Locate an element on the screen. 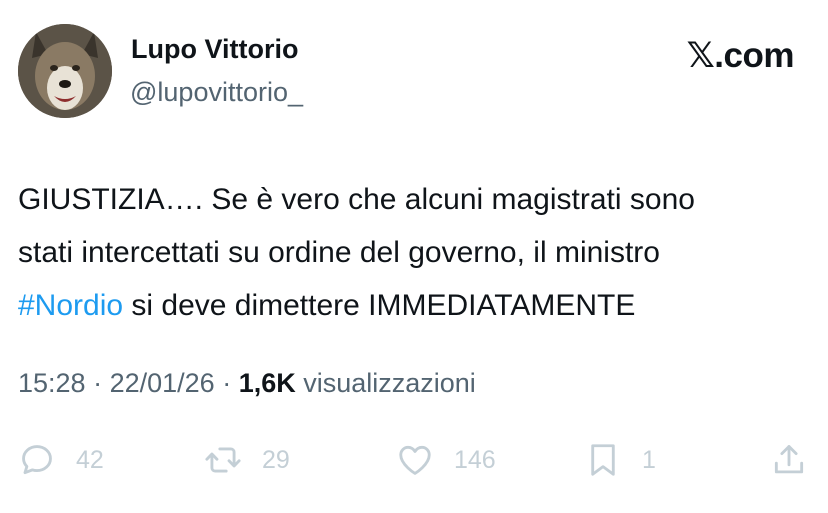  tweet-time: 15:28 is located at coordinates (52, 383).